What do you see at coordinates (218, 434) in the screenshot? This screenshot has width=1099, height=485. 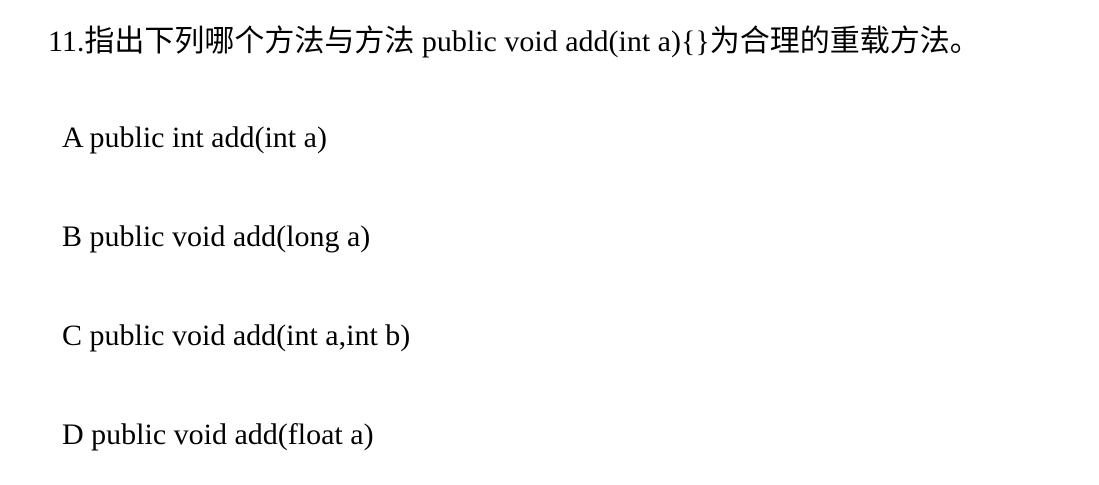 I see `option-d: D public void add(float a)` at bounding box center [218, 434].